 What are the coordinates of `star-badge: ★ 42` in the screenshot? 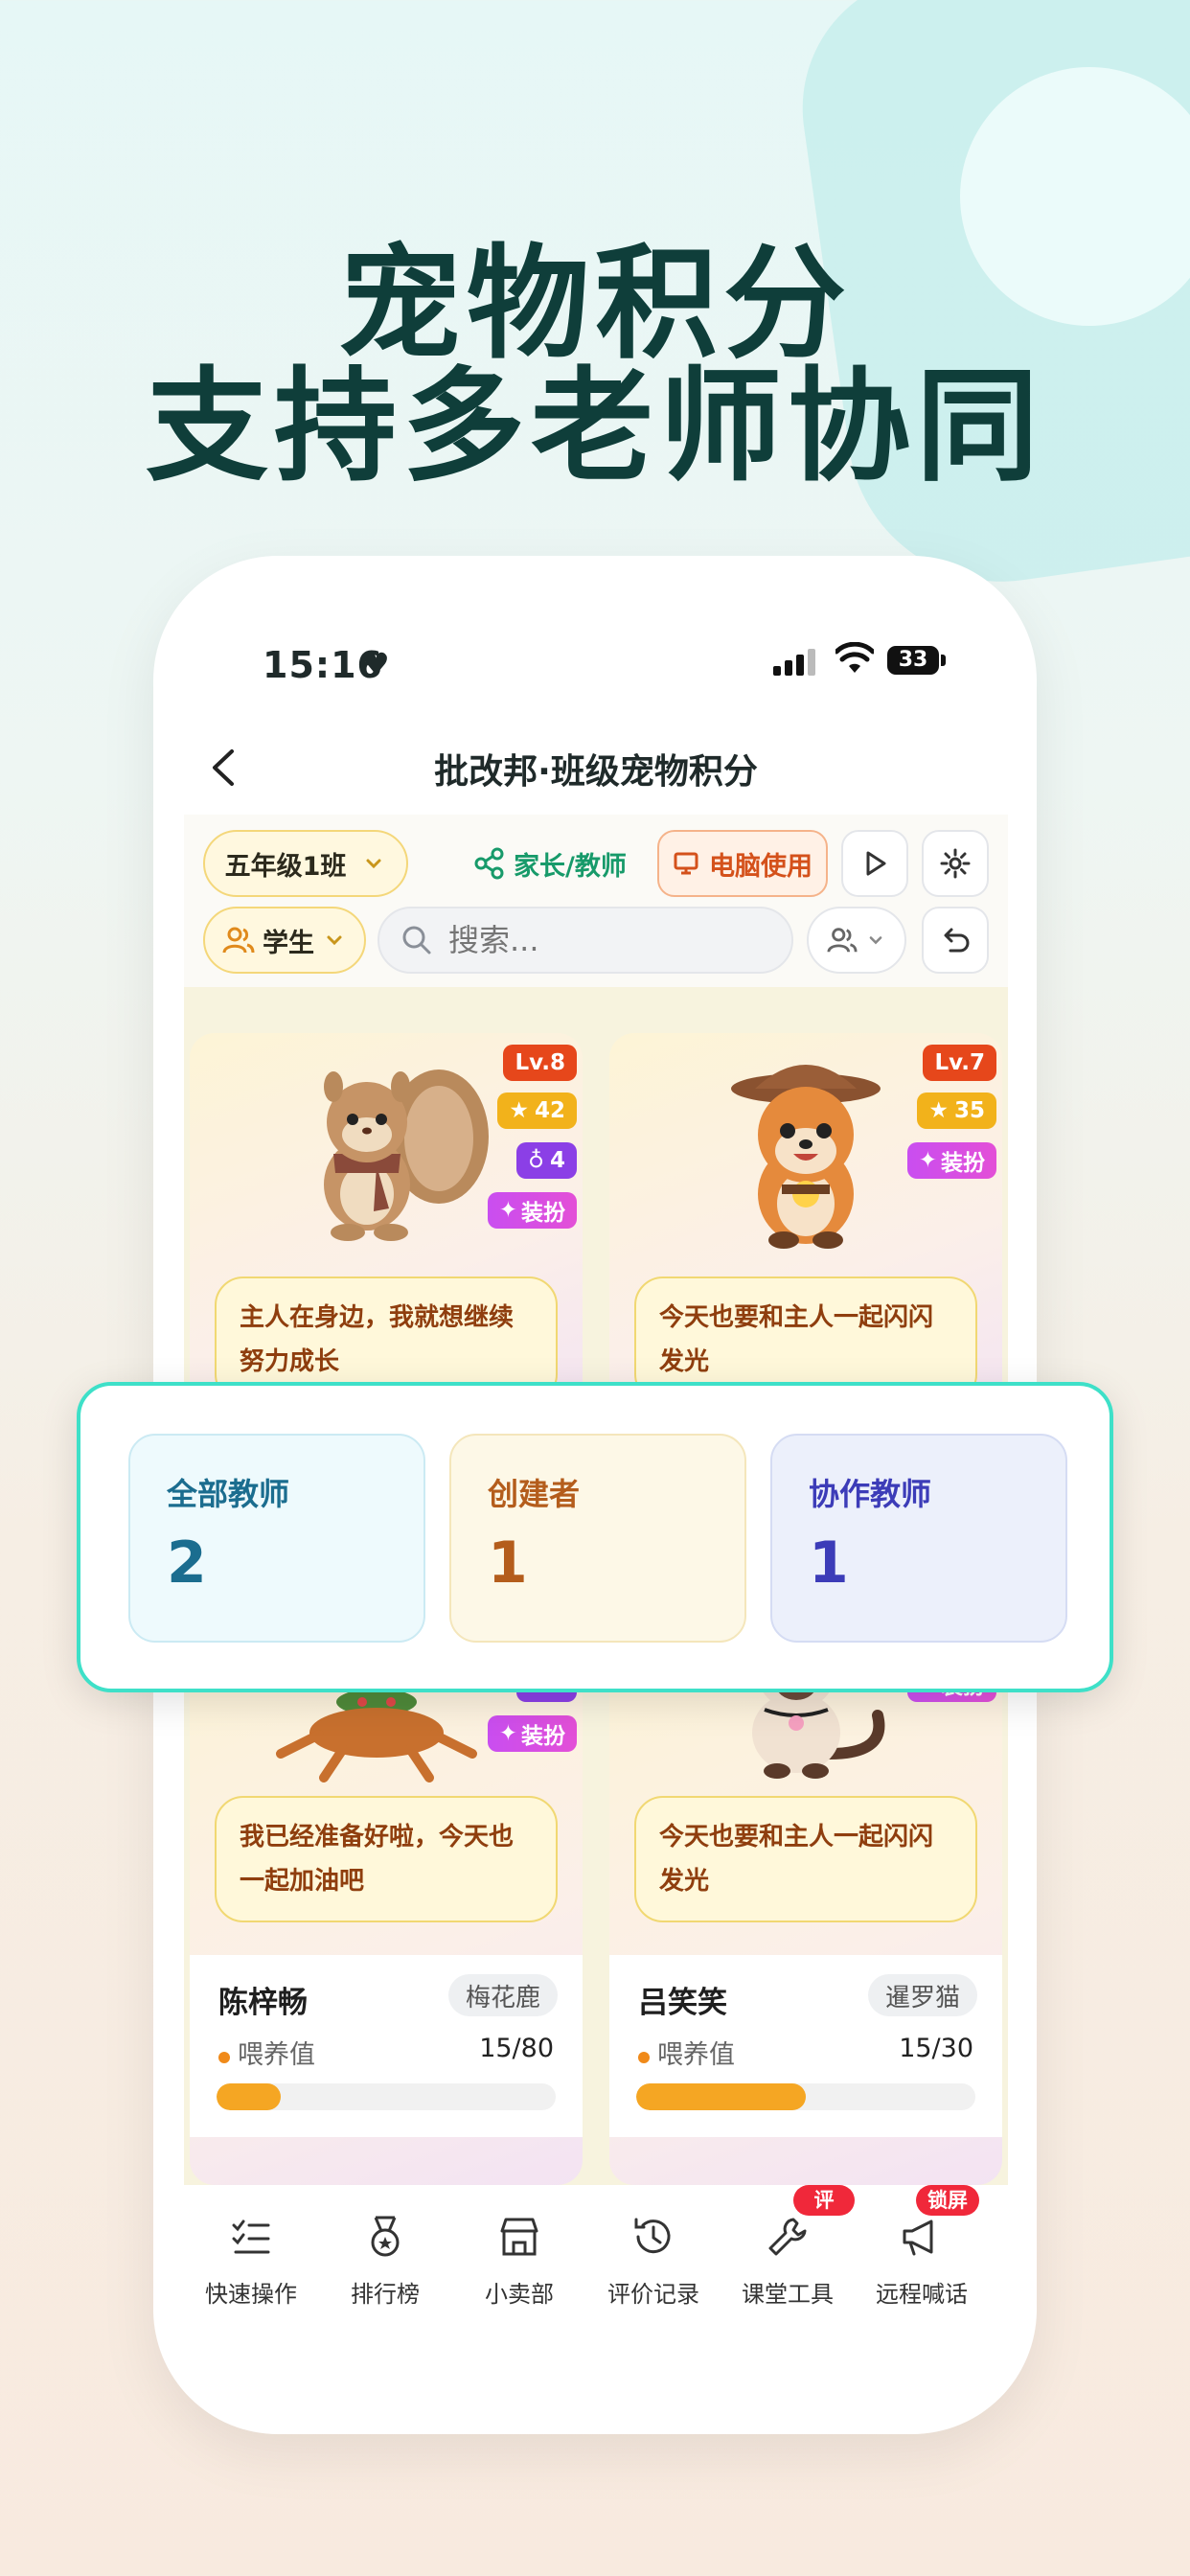 It's located at (537, 1110).